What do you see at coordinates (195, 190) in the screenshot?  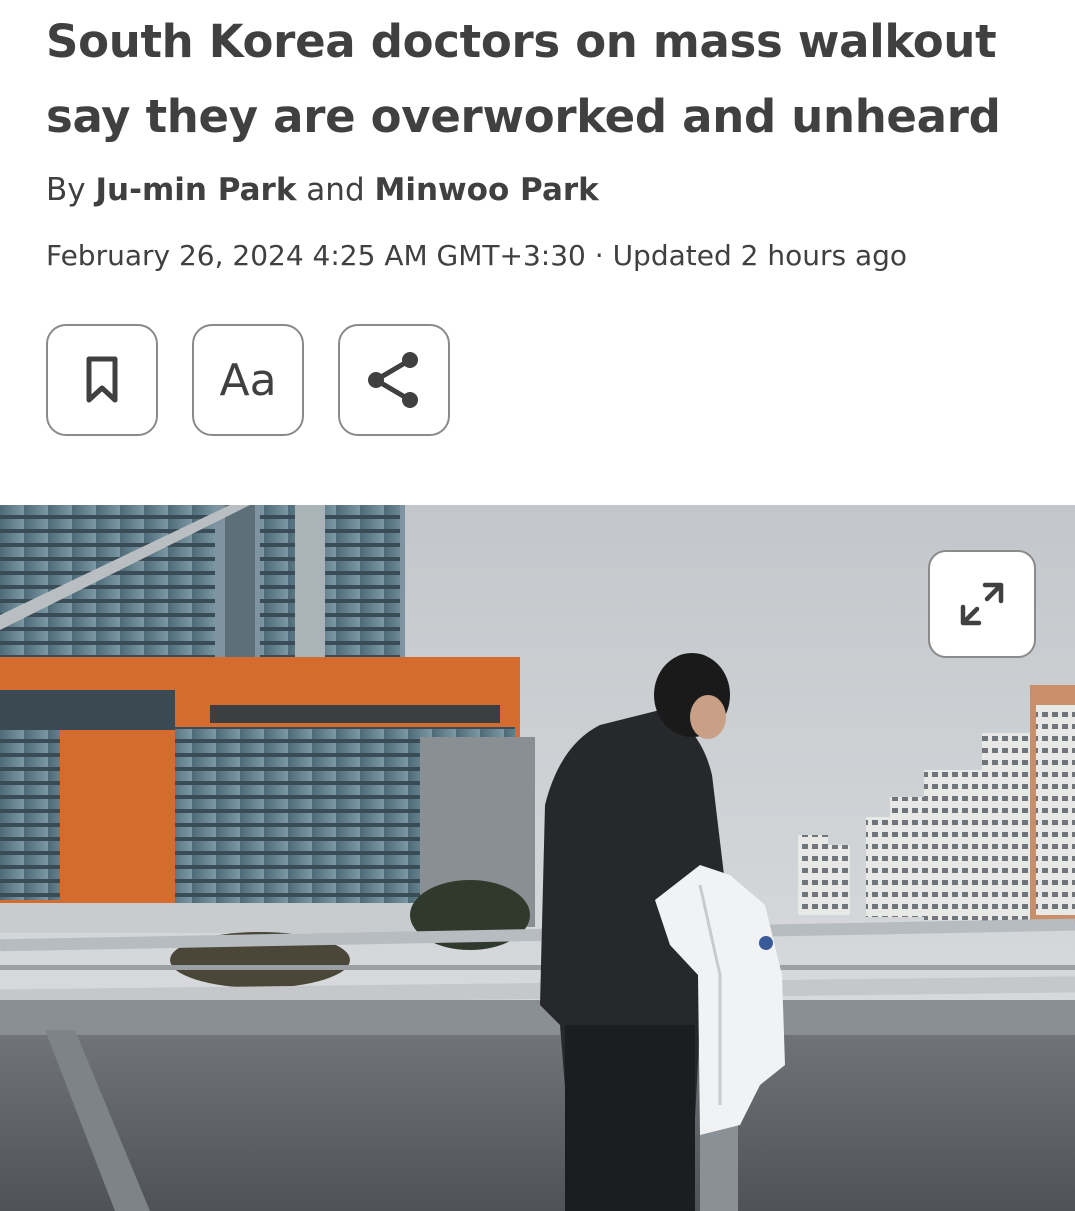 I see `author-link-1: Ju-min Park` at bounding box center [195, 190].